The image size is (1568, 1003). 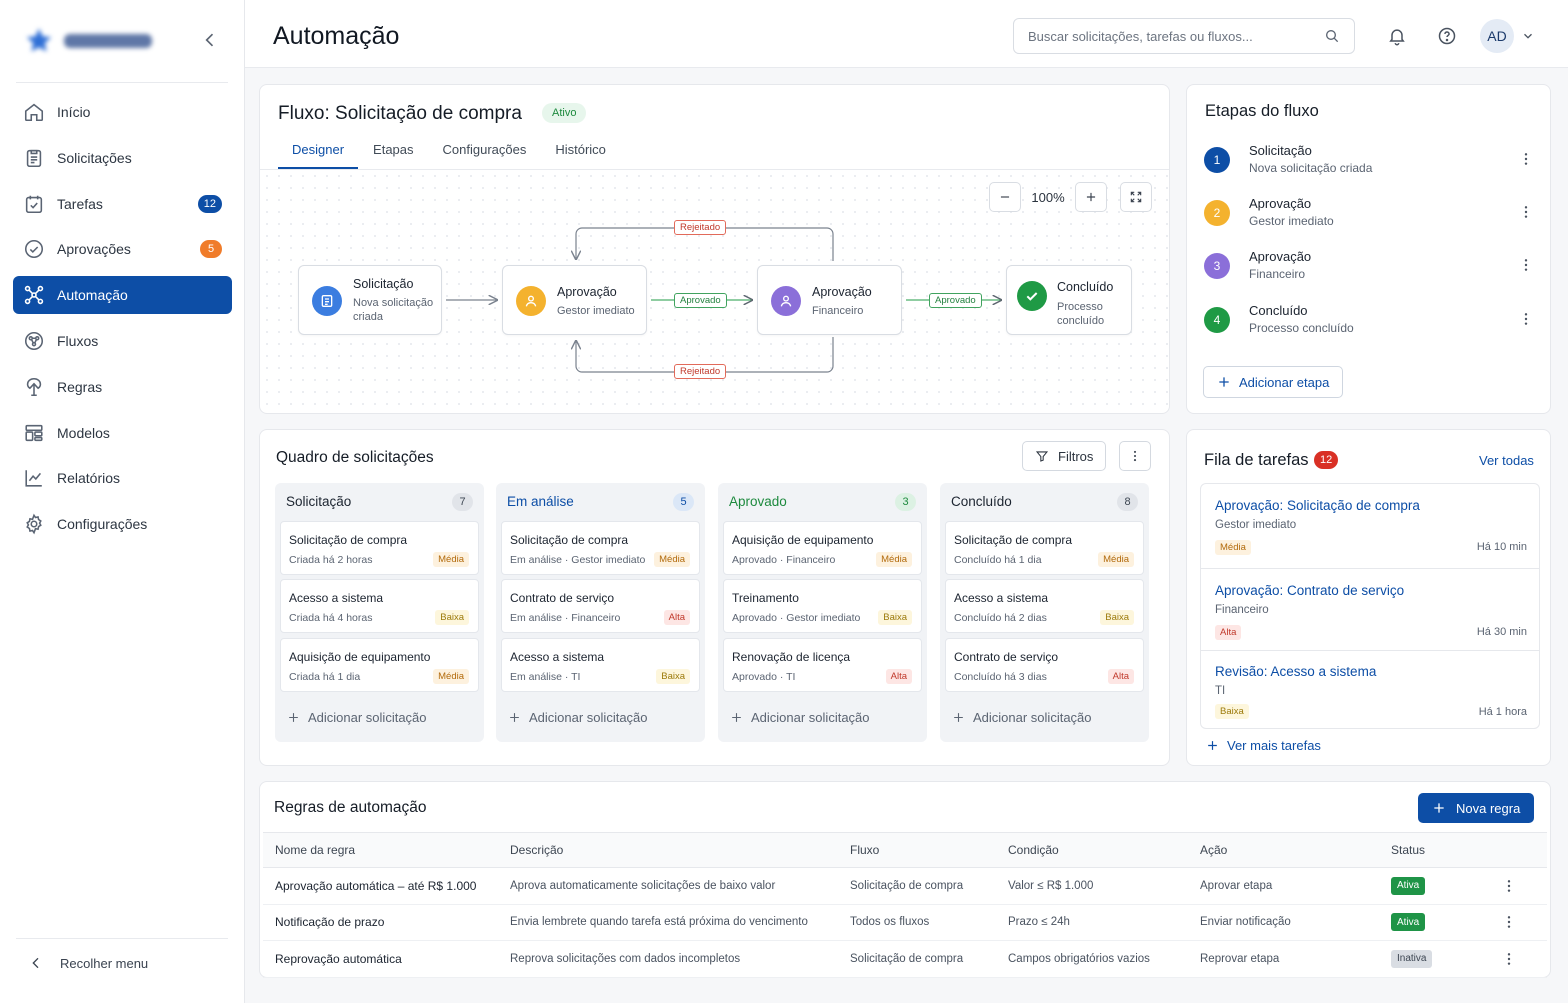 I want to click on card-title: Solicitação de compra, so click(x=348, y=540).